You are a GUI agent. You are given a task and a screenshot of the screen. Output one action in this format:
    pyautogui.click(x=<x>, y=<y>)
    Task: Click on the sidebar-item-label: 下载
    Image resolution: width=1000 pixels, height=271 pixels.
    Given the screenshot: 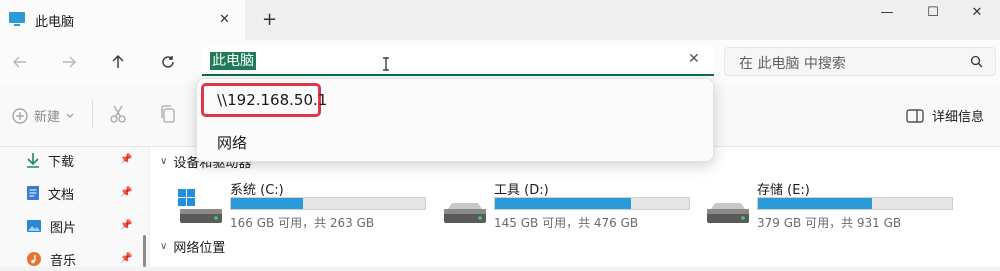 What is the action you would take?
    pyautogui.click(x=61, y=162)
    